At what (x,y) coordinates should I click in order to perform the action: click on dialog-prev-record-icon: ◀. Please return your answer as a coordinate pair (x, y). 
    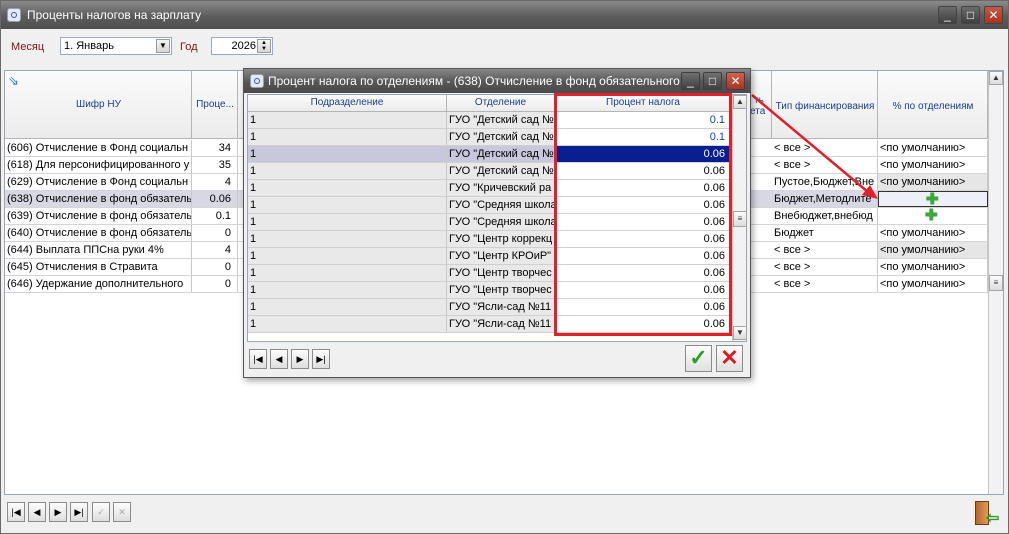
    Looking at the image, I should click on (279, 359).